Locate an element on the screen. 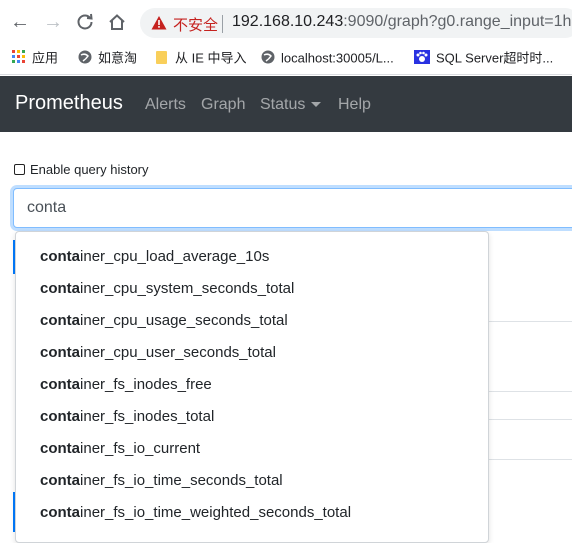 This screenshot has height=543, width=572. query-history-toggle: Enable query history is located at coordinates (81, 169).